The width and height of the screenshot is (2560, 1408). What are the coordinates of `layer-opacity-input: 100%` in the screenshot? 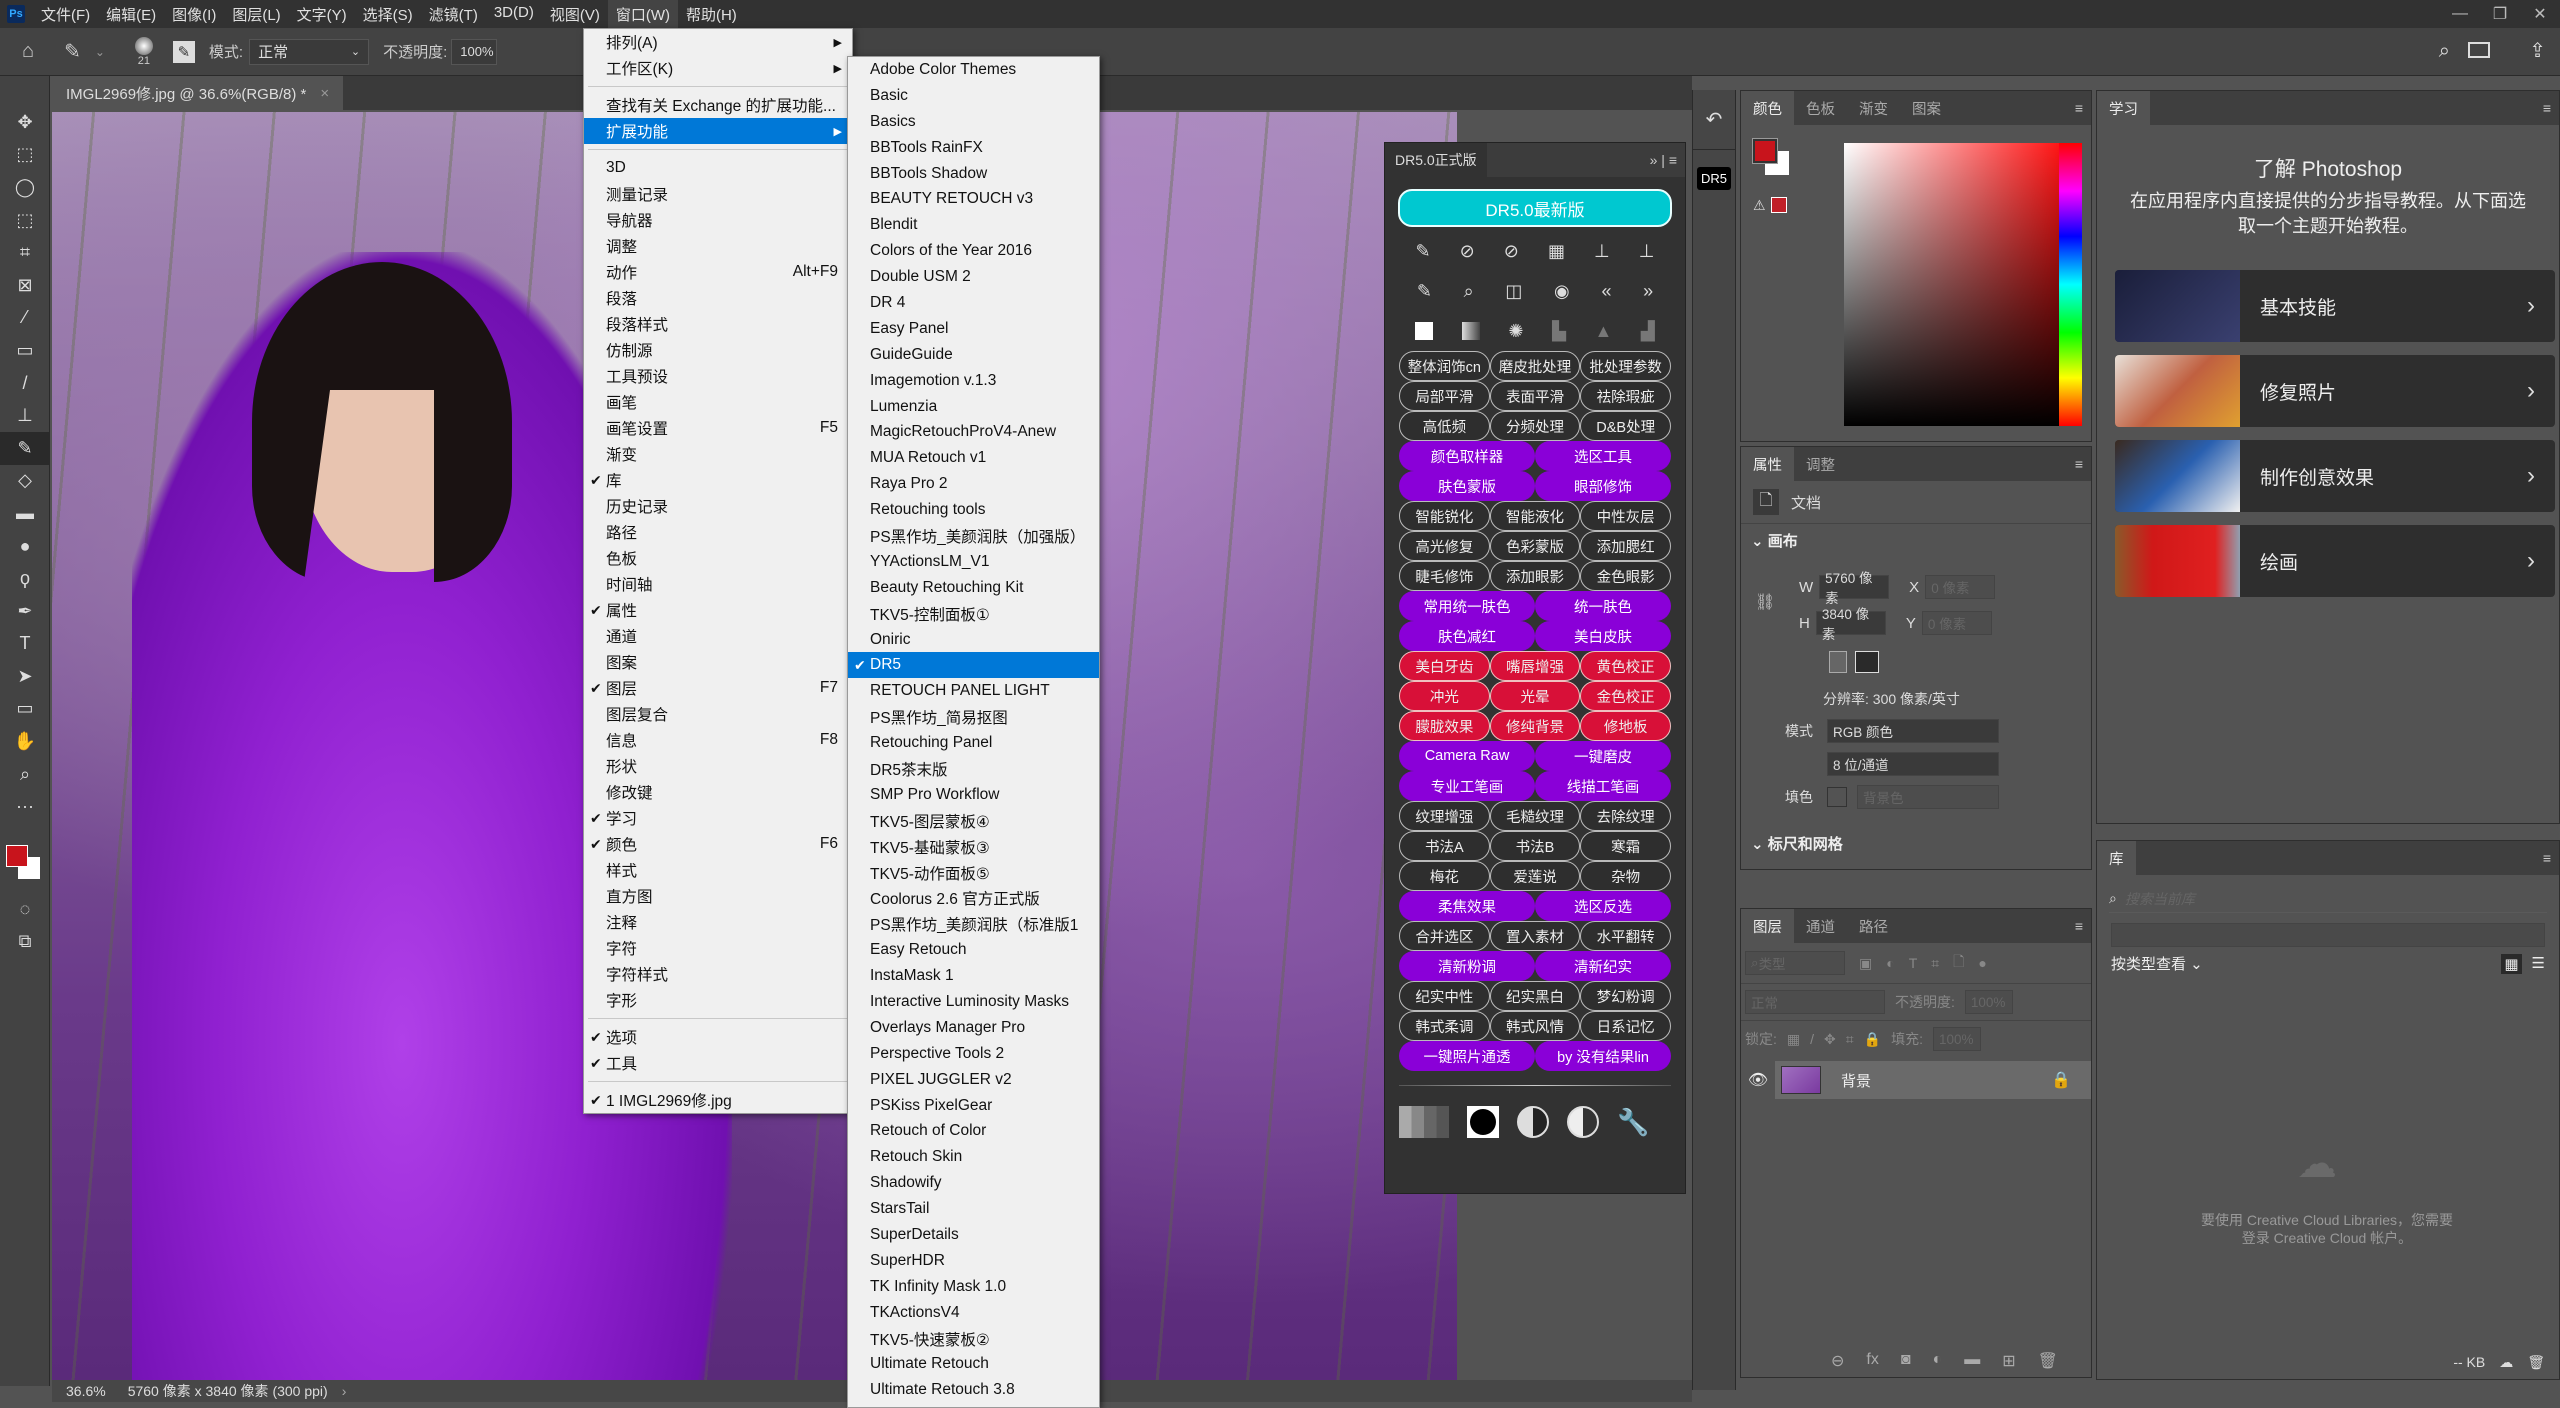 It's located at (1988, 1002).